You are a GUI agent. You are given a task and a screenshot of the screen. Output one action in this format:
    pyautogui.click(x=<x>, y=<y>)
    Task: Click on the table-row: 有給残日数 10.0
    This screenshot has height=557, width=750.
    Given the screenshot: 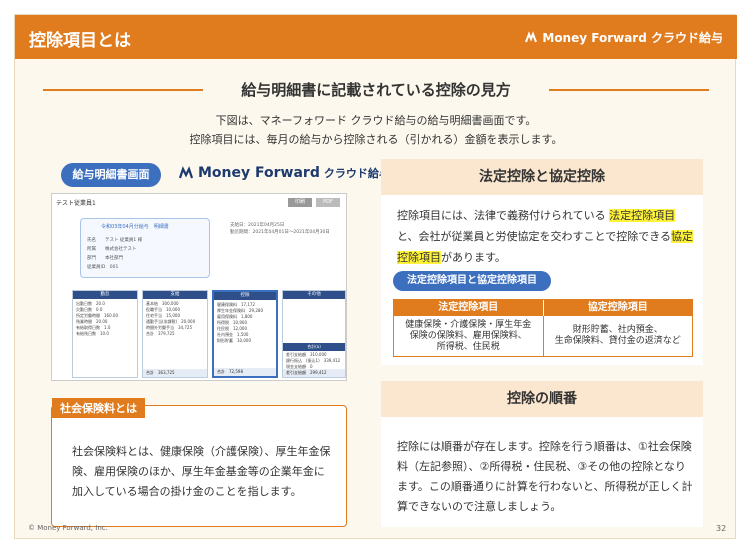 What is the action you would take?
    pyautogui.click(x=92, y=333)
    